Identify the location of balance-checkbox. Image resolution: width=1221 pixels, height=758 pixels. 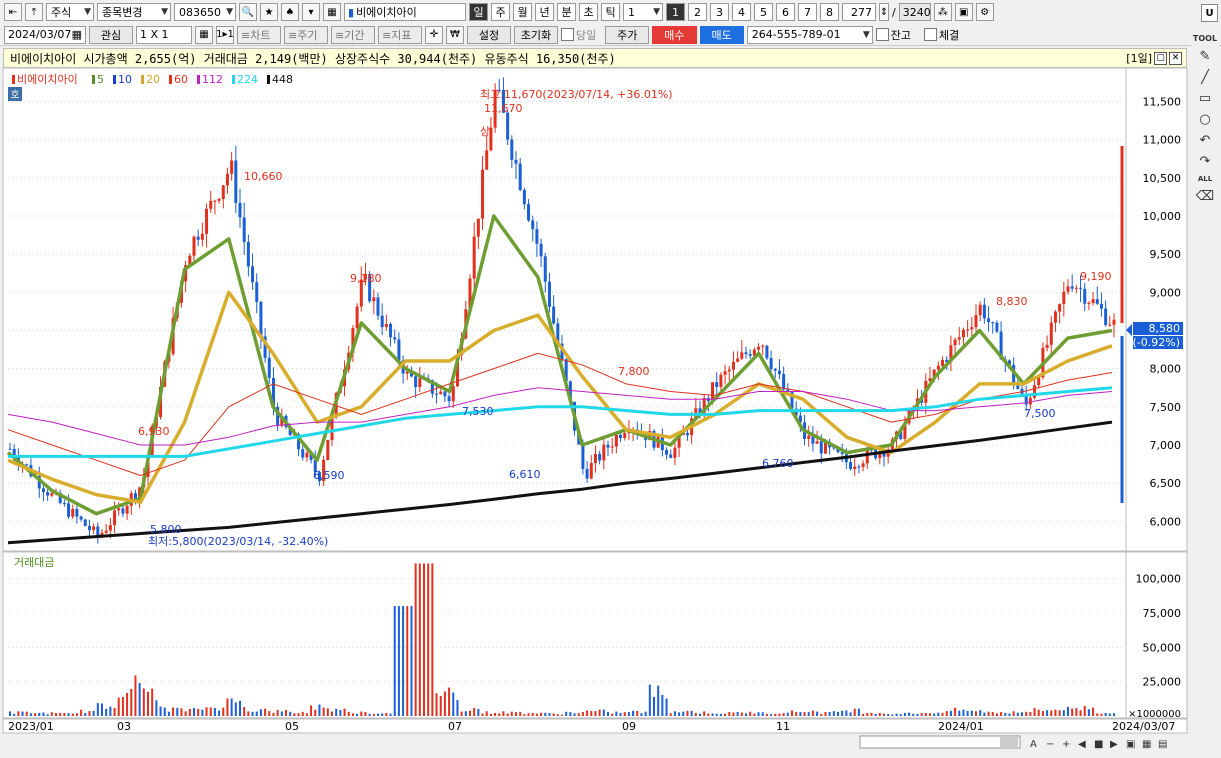
(882, 34).